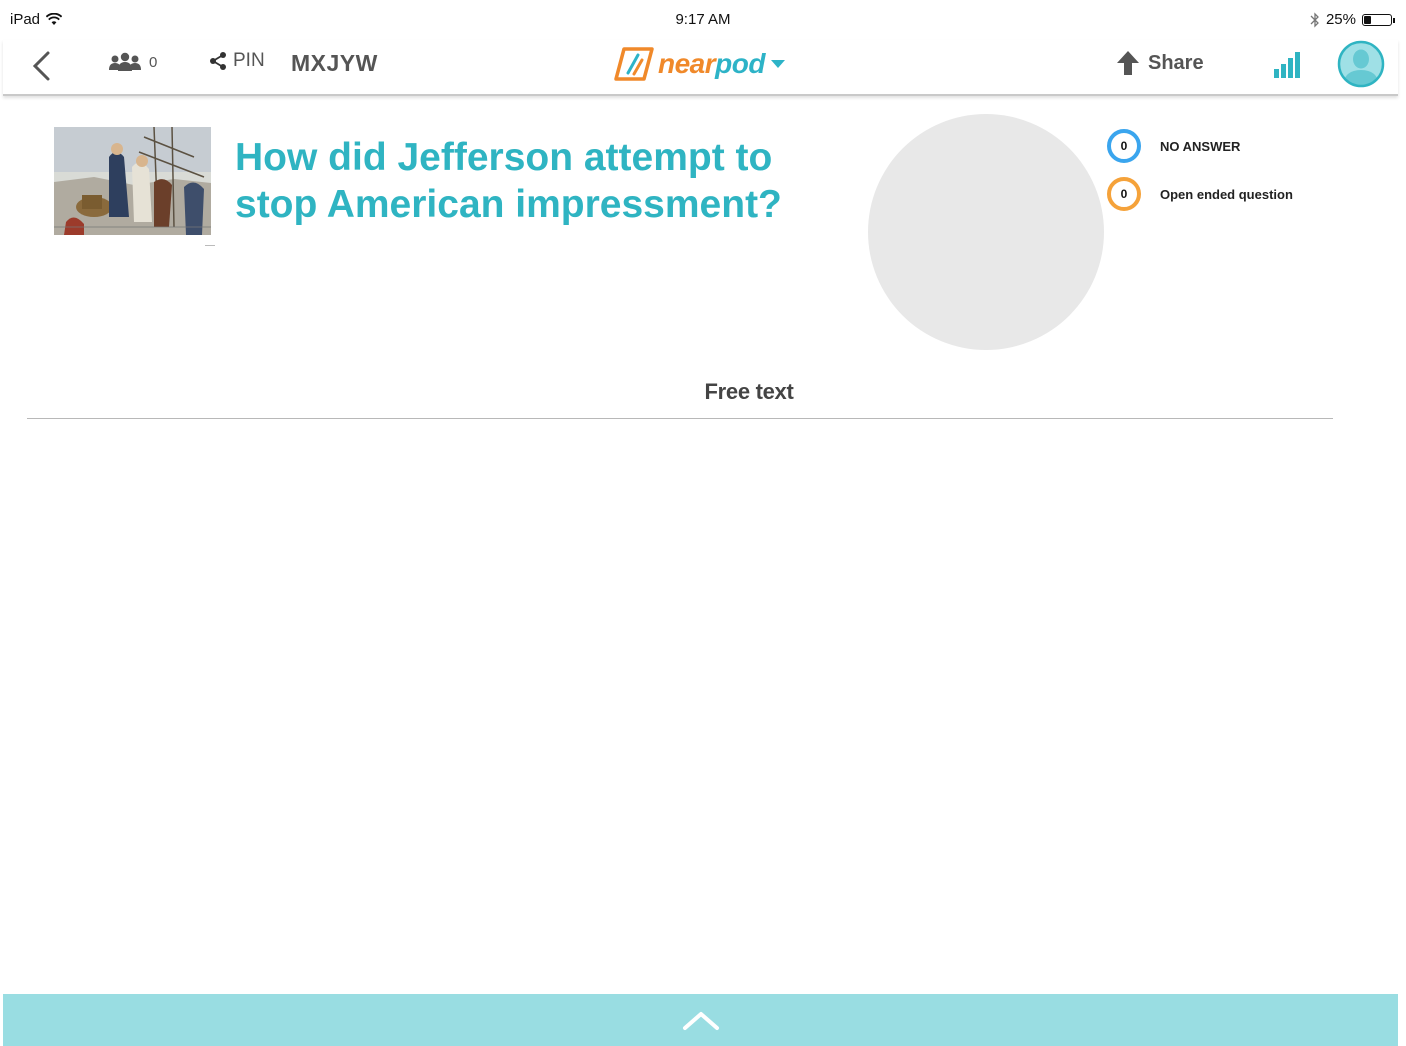 The width and height of the screenshot is (1406, 1046). I want to click on bluetooth-icon, so click(1314, 19).